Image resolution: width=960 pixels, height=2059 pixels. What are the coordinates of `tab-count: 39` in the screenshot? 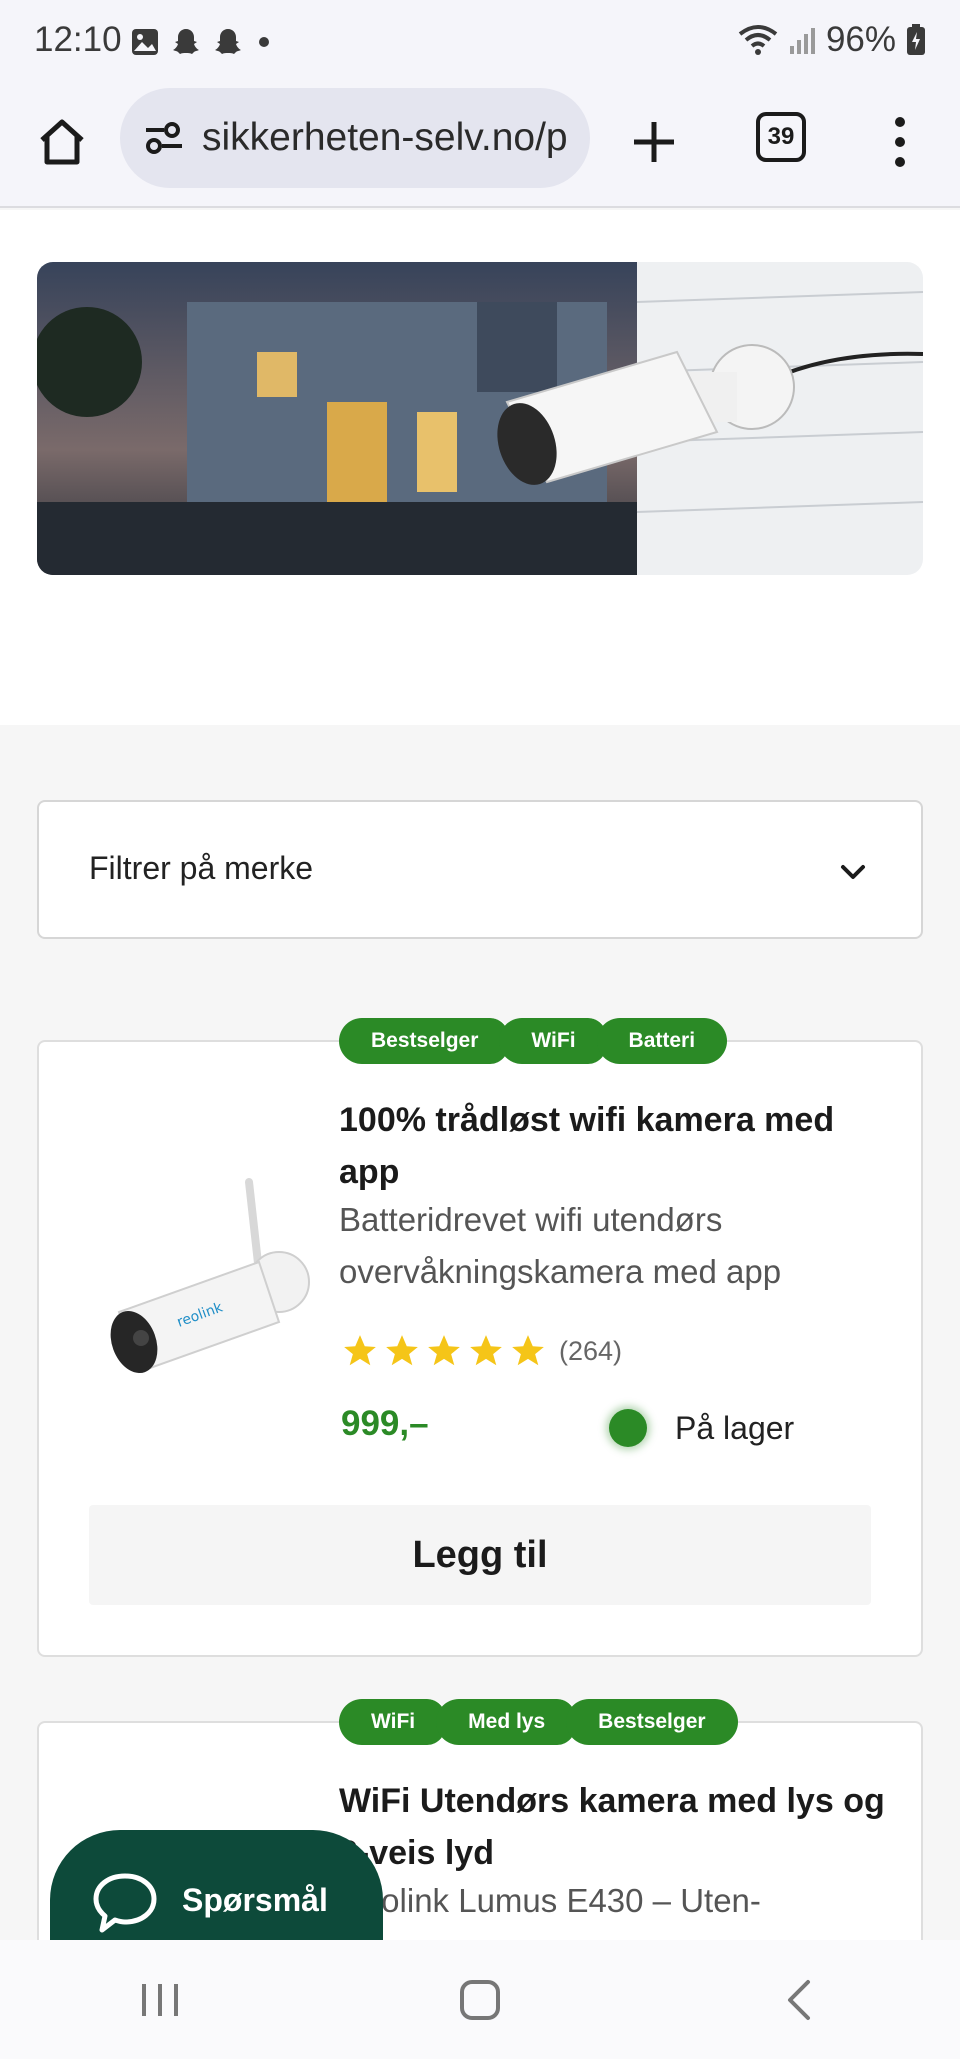 It's located at (781, 136).